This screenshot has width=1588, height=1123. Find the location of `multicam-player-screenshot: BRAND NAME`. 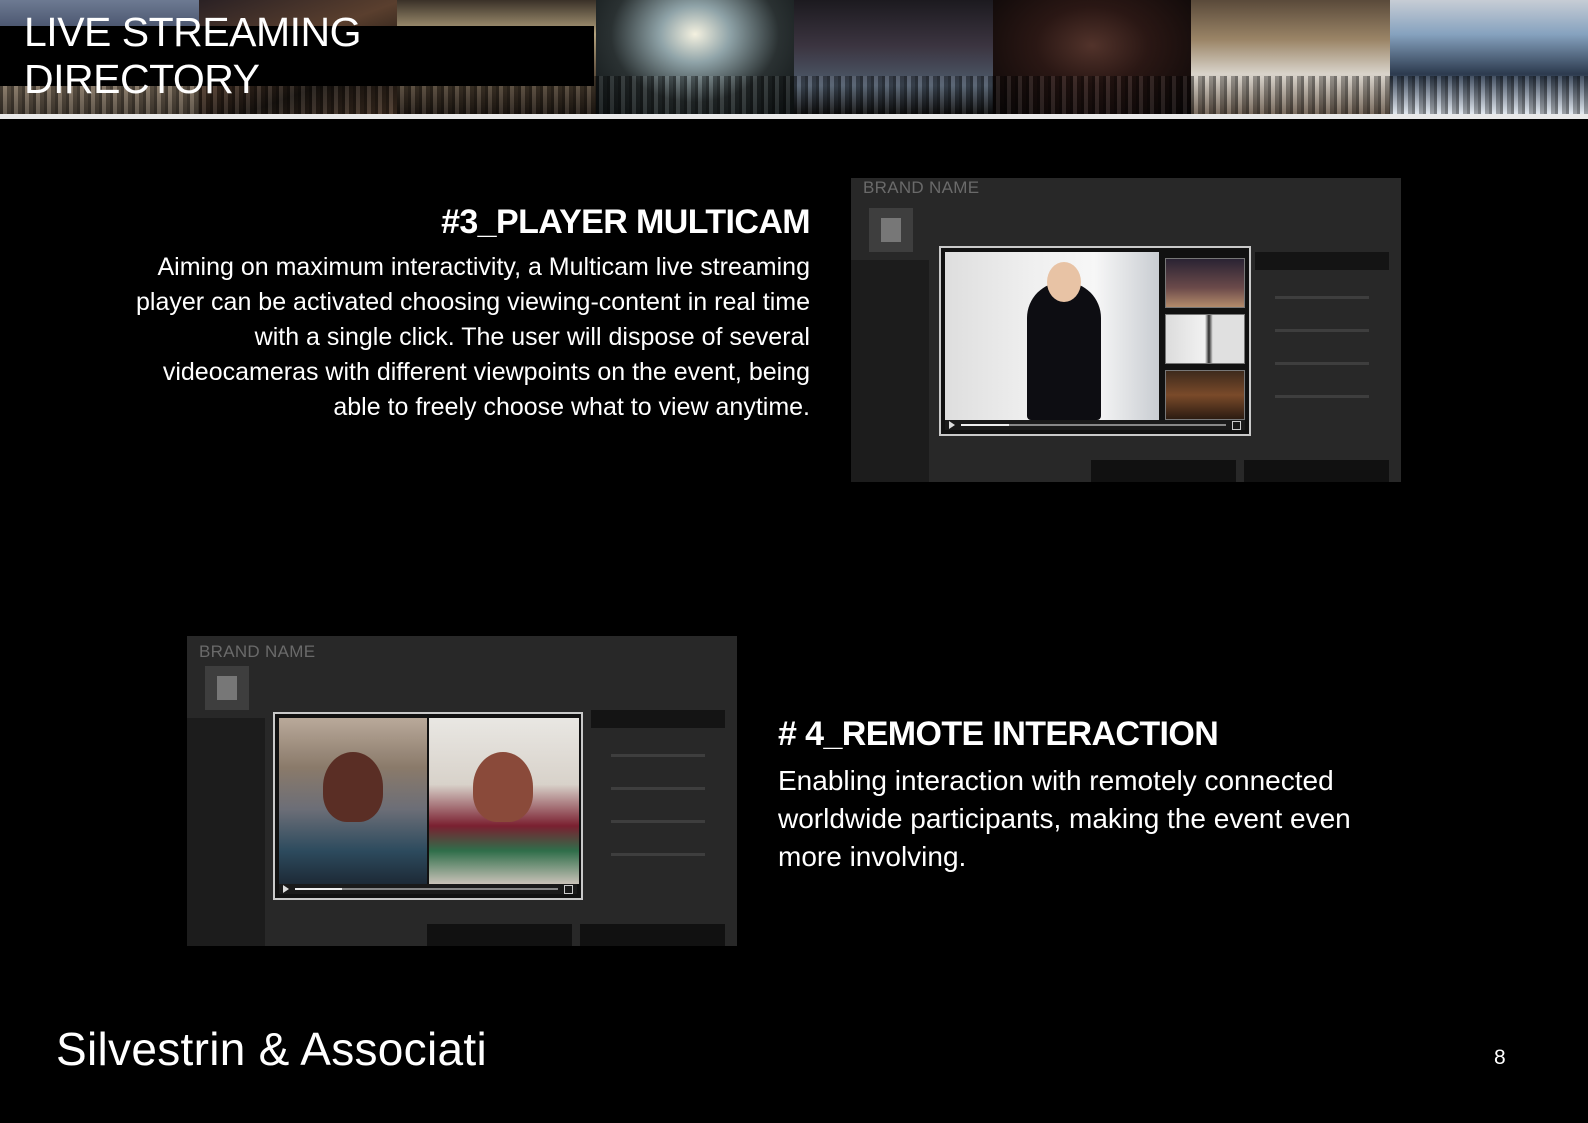

multicam-player-screenshot: BRAND NAME is located at coordinates (1126, 330).